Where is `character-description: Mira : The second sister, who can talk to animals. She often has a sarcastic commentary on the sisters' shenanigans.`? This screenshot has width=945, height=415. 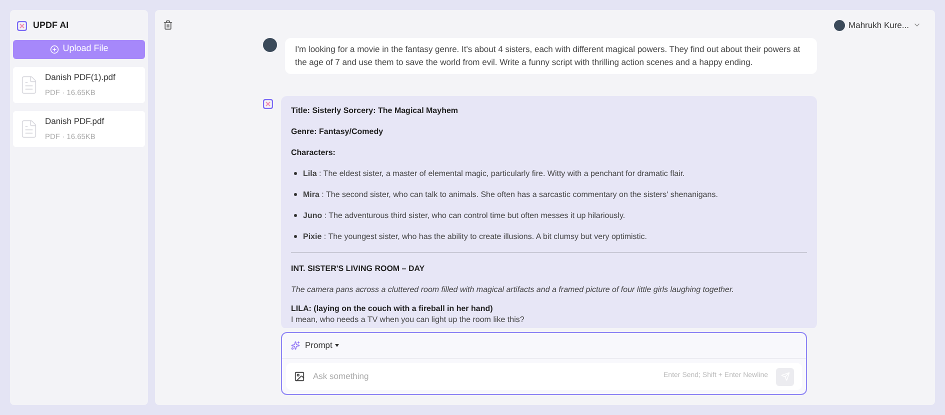 character-description: Mira : The second sister, who can talk to animals. She often has a sarcastic commentary on the sisters' shenanigans. is located at coordinates (510, 194).